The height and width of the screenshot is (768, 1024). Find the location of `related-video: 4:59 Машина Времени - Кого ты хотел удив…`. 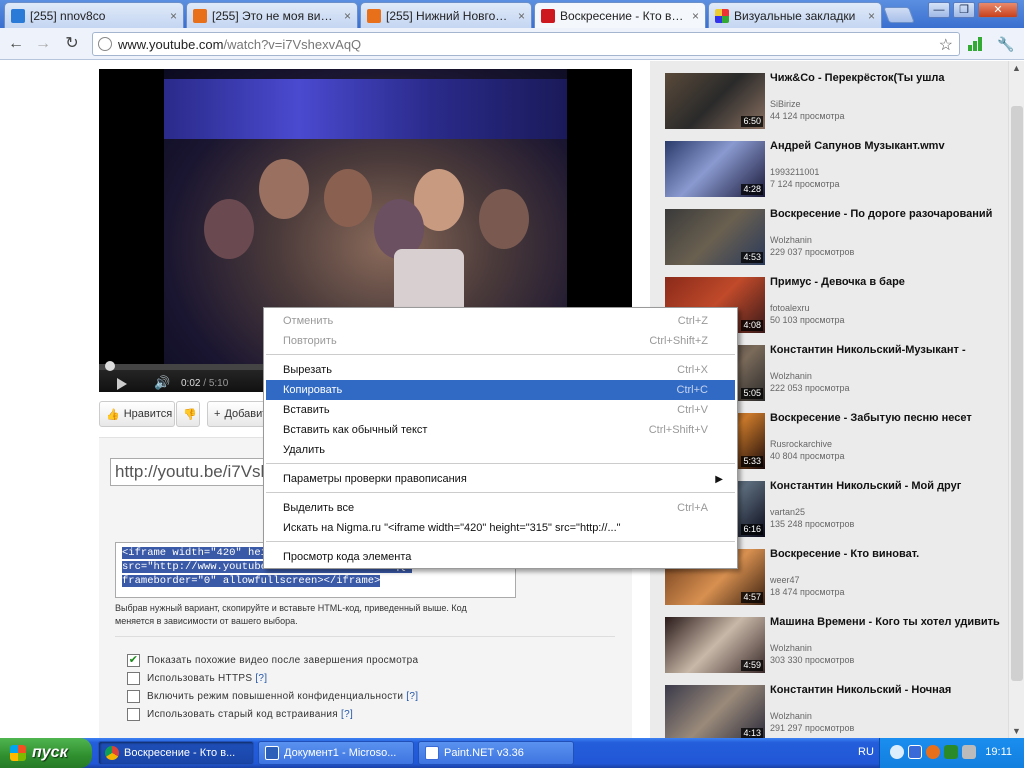

related-video: 4:59 Машина Времени - Кого ты хотел удив… is located at coordinates (835, 646).